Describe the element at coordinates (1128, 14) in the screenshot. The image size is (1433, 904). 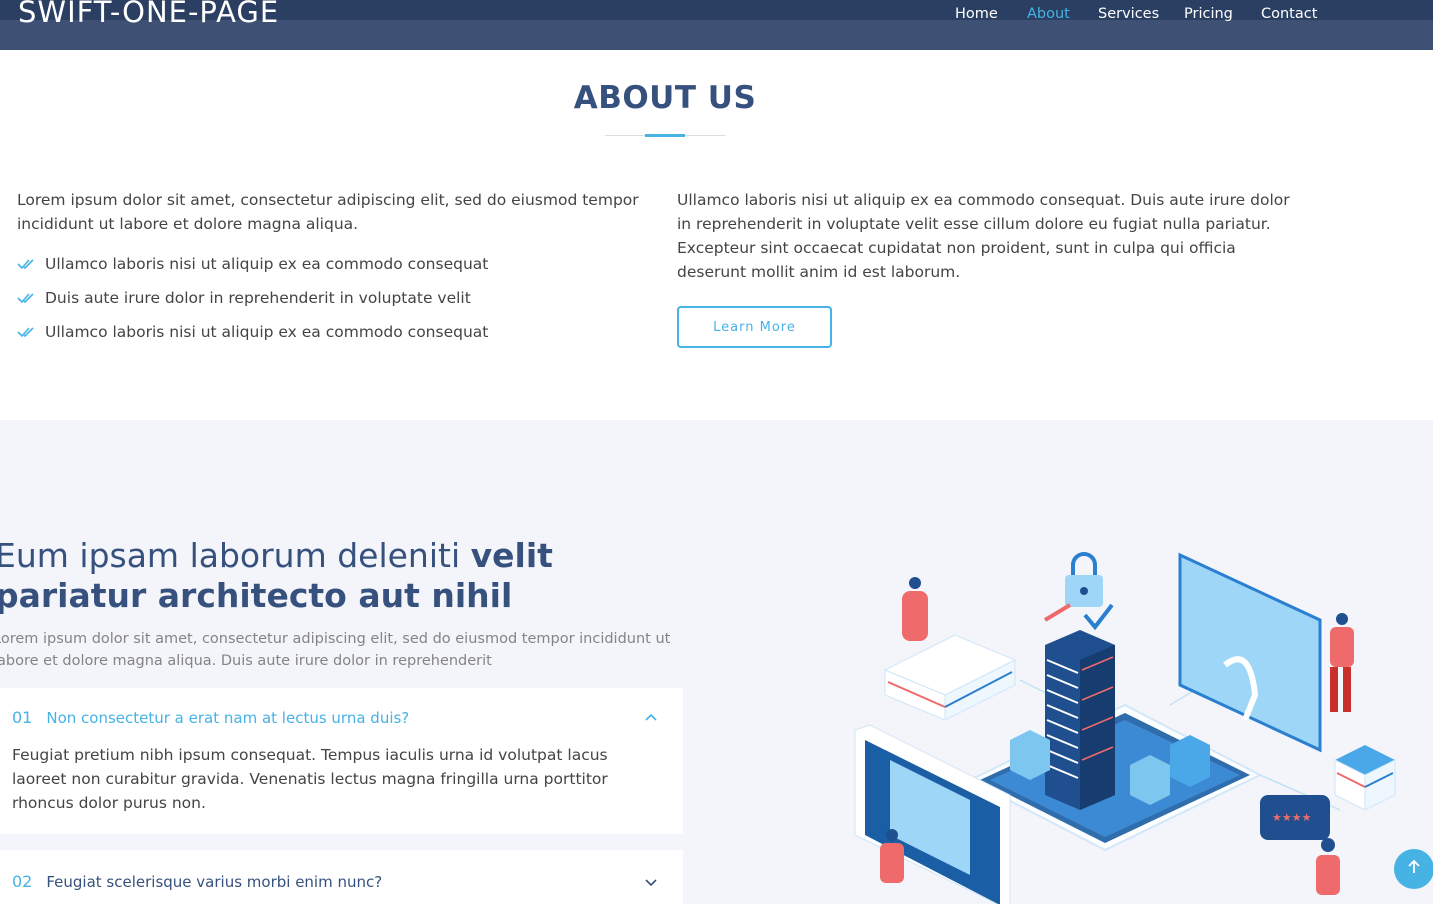
I see `nav-services: Services` at that location.